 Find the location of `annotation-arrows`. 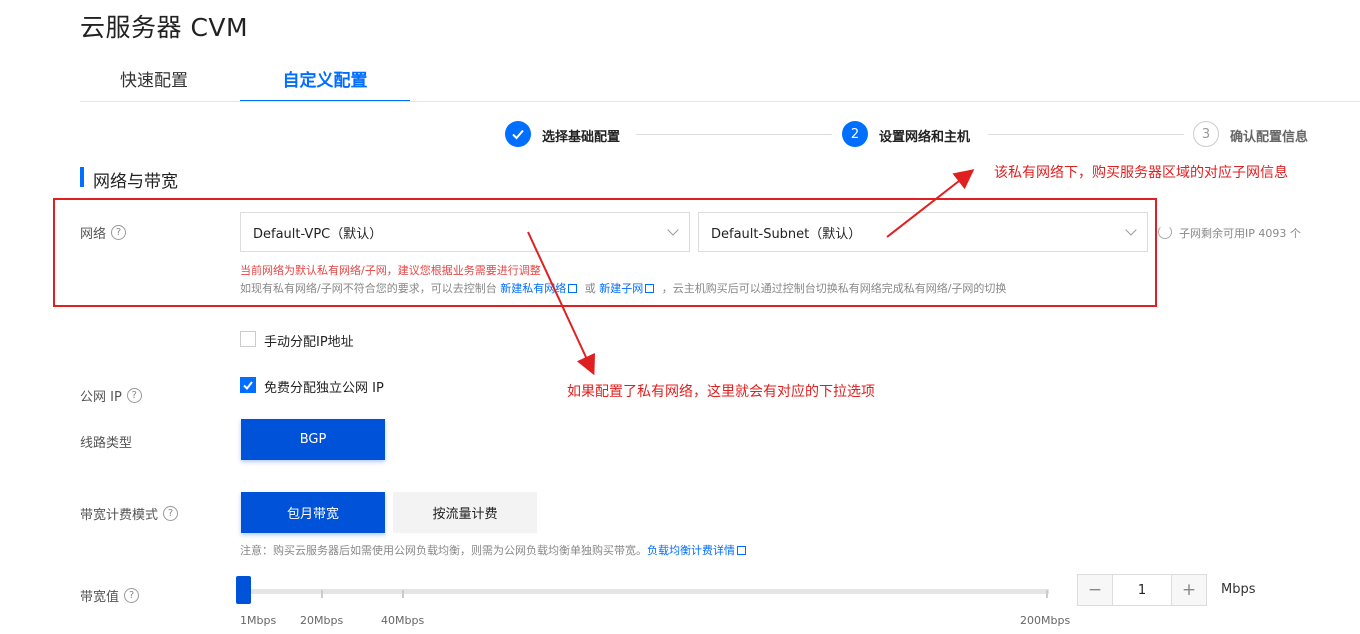

annotation-arrows is located at coordinates (751, 272).